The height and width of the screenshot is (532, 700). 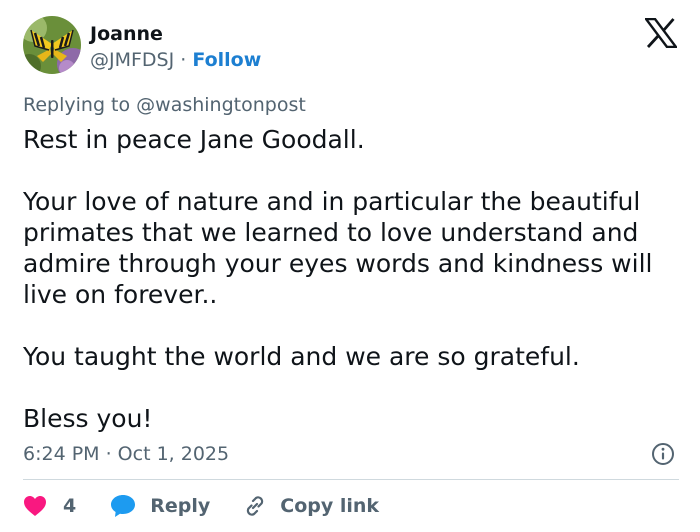 I want to click on replying-to: Replying to @washingtonpost, so click(x=164, y=105).